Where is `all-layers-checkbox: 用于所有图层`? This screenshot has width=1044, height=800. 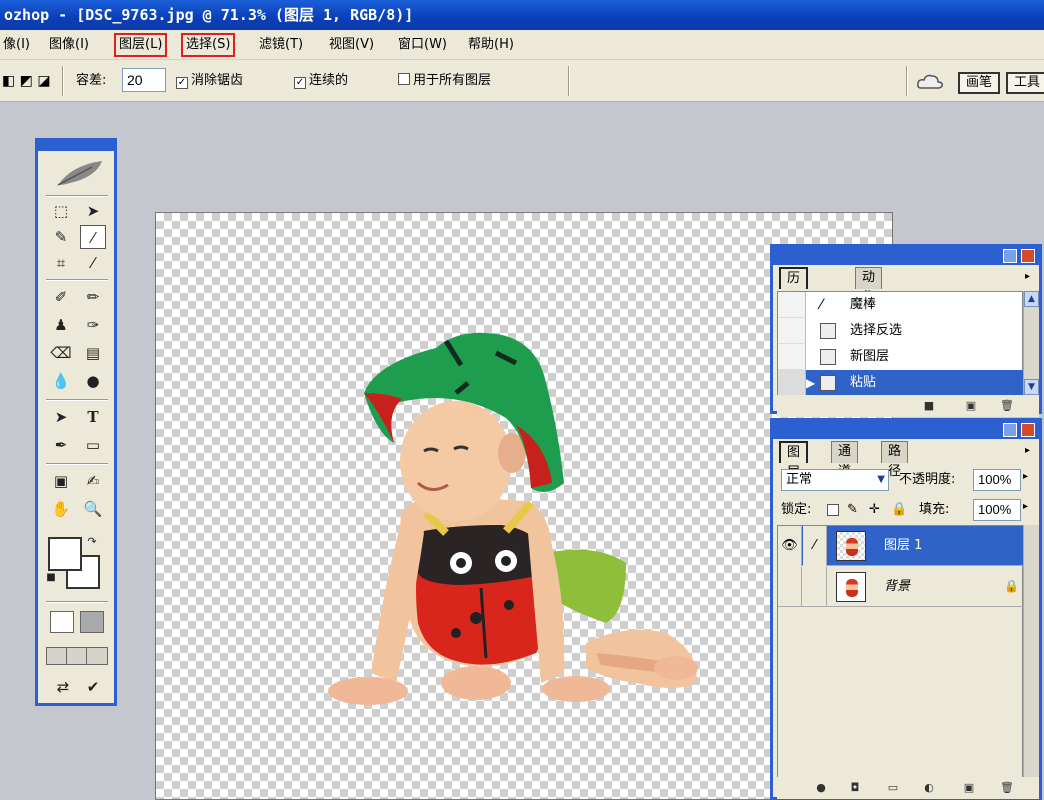 all-layers-checkbox: 用于所有图层 is located at coordinates (444, 81).